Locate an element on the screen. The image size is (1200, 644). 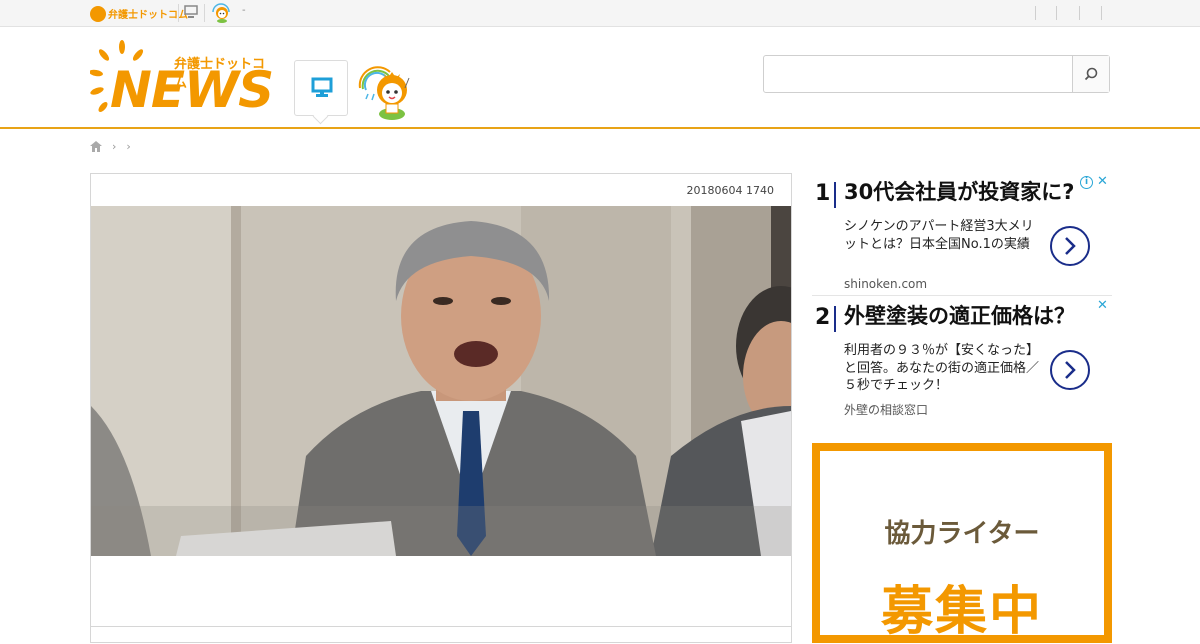
writer-recruitment-banner: 協力ライター 募集中 is located at coordinates (962, 543).